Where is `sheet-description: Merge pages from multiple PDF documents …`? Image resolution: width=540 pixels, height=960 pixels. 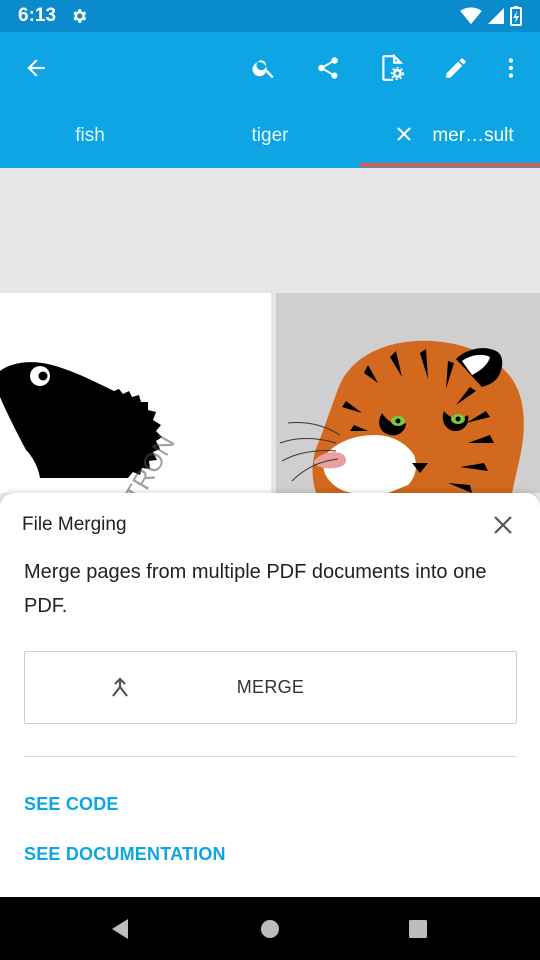 sheet-description: Merge pages from multiple PDF documents … is located at coordinates (255, 589).